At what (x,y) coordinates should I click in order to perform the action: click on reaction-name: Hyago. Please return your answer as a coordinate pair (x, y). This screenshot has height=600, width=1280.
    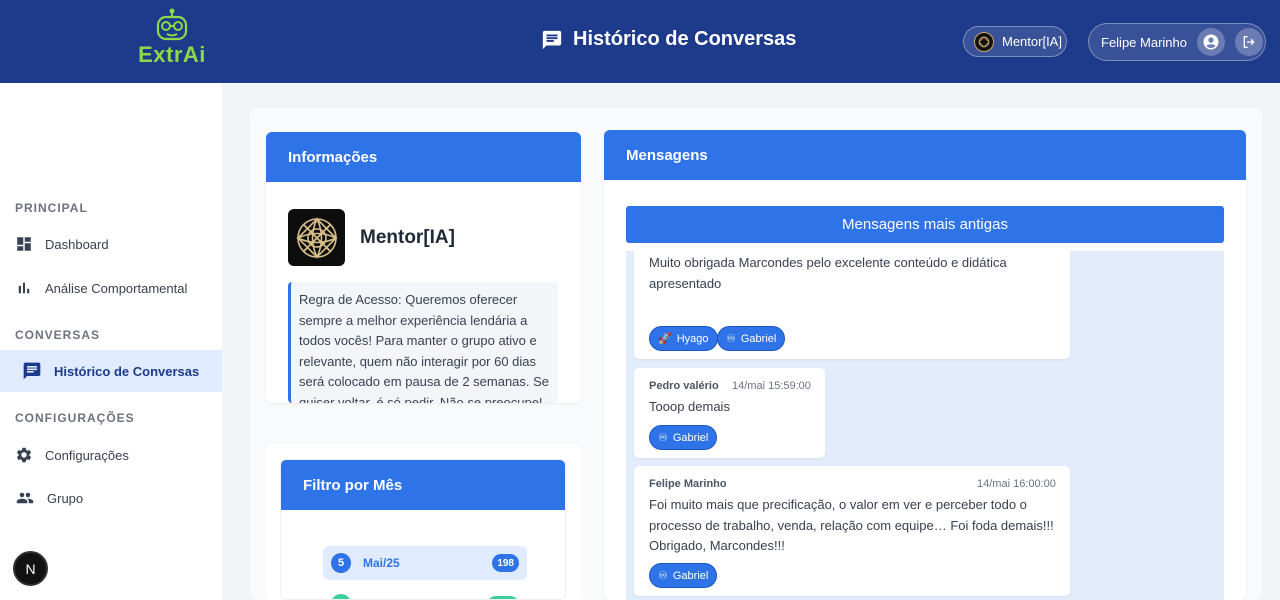
    Looking at the image, I should click on (692, 338).